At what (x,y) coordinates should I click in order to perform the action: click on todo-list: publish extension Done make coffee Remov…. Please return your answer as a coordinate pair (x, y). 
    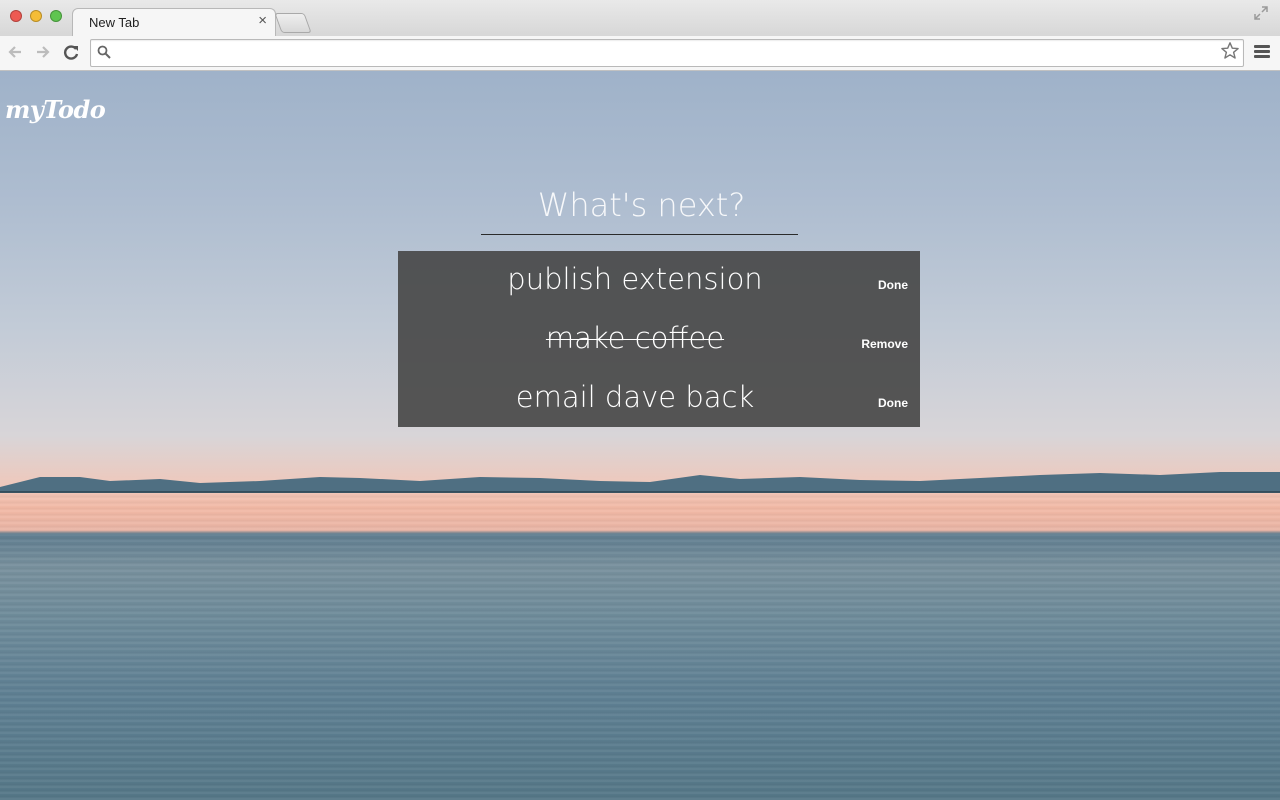
    Looking at the image, I should click on (659, 339).